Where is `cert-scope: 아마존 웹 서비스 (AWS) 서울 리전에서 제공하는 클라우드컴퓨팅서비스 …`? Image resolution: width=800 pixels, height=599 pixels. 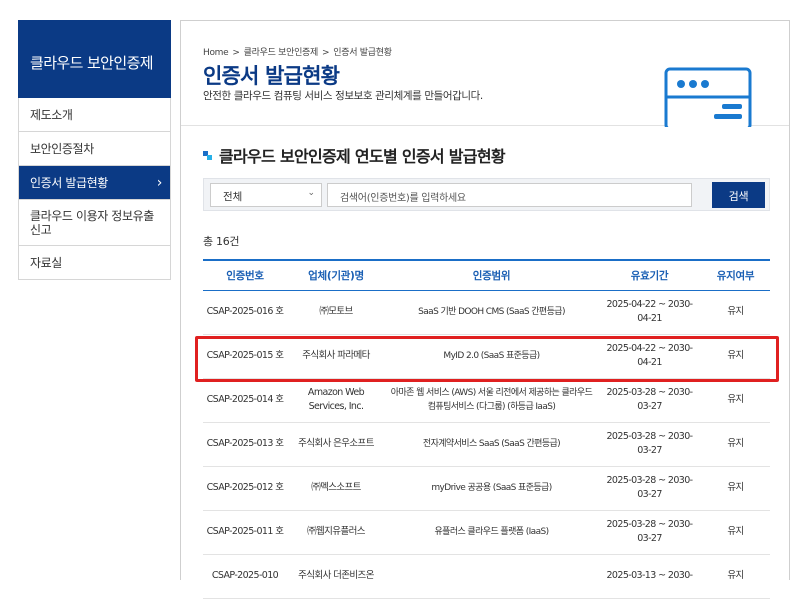 cert-scope: 아마존 웹 서비스 (AWS) 서울 리전에서 제공하는 클라우드컴퓨팅서비스 … is located at coordinates (491, 400).